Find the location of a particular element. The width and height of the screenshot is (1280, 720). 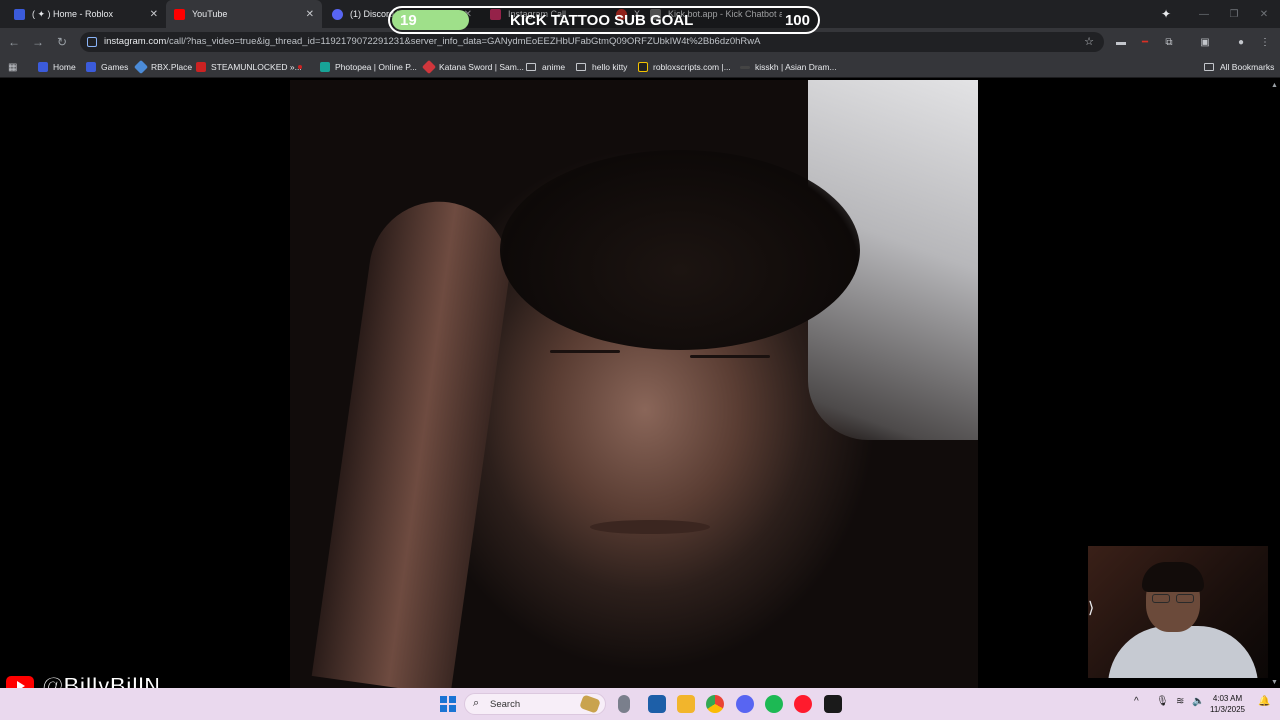

sub-goal-overlay: 19 KICK TATTOO SUB GOAL 100 is located at coordinates (604, 20).